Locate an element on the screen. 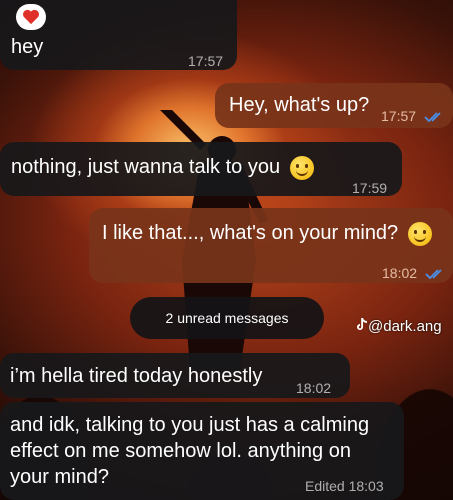 This screenshot has width=453, height=500. message-bubble-incoming: nothing, just wanna talk to you 17:59 is located at coordinates (201, 169).